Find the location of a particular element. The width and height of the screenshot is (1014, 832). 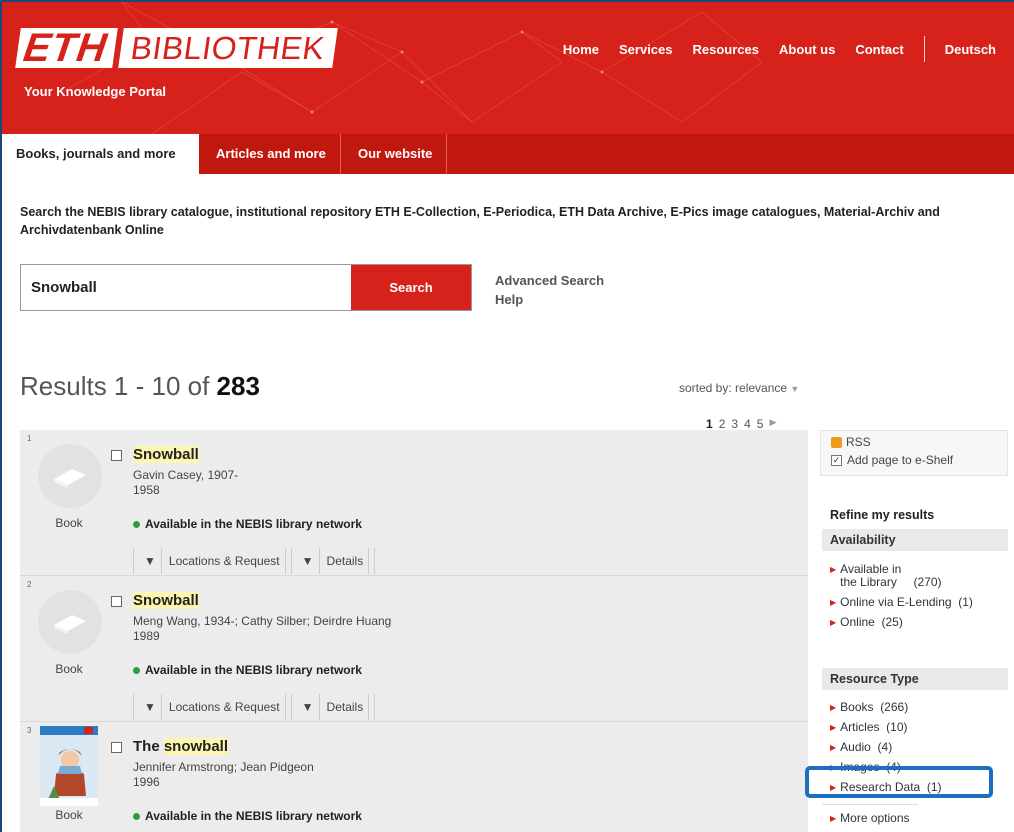

facet-count: (270) is located at coordinates (927, 582).